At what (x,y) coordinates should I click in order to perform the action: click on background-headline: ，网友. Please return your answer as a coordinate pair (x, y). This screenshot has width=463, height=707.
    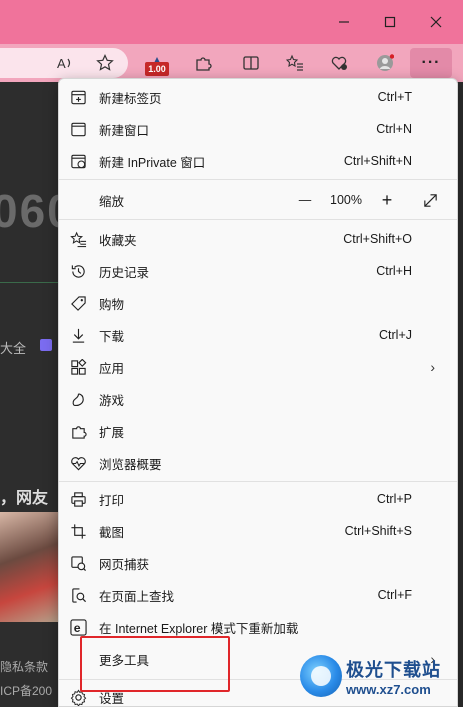
    Looking at the image, I should click on (24, 498).